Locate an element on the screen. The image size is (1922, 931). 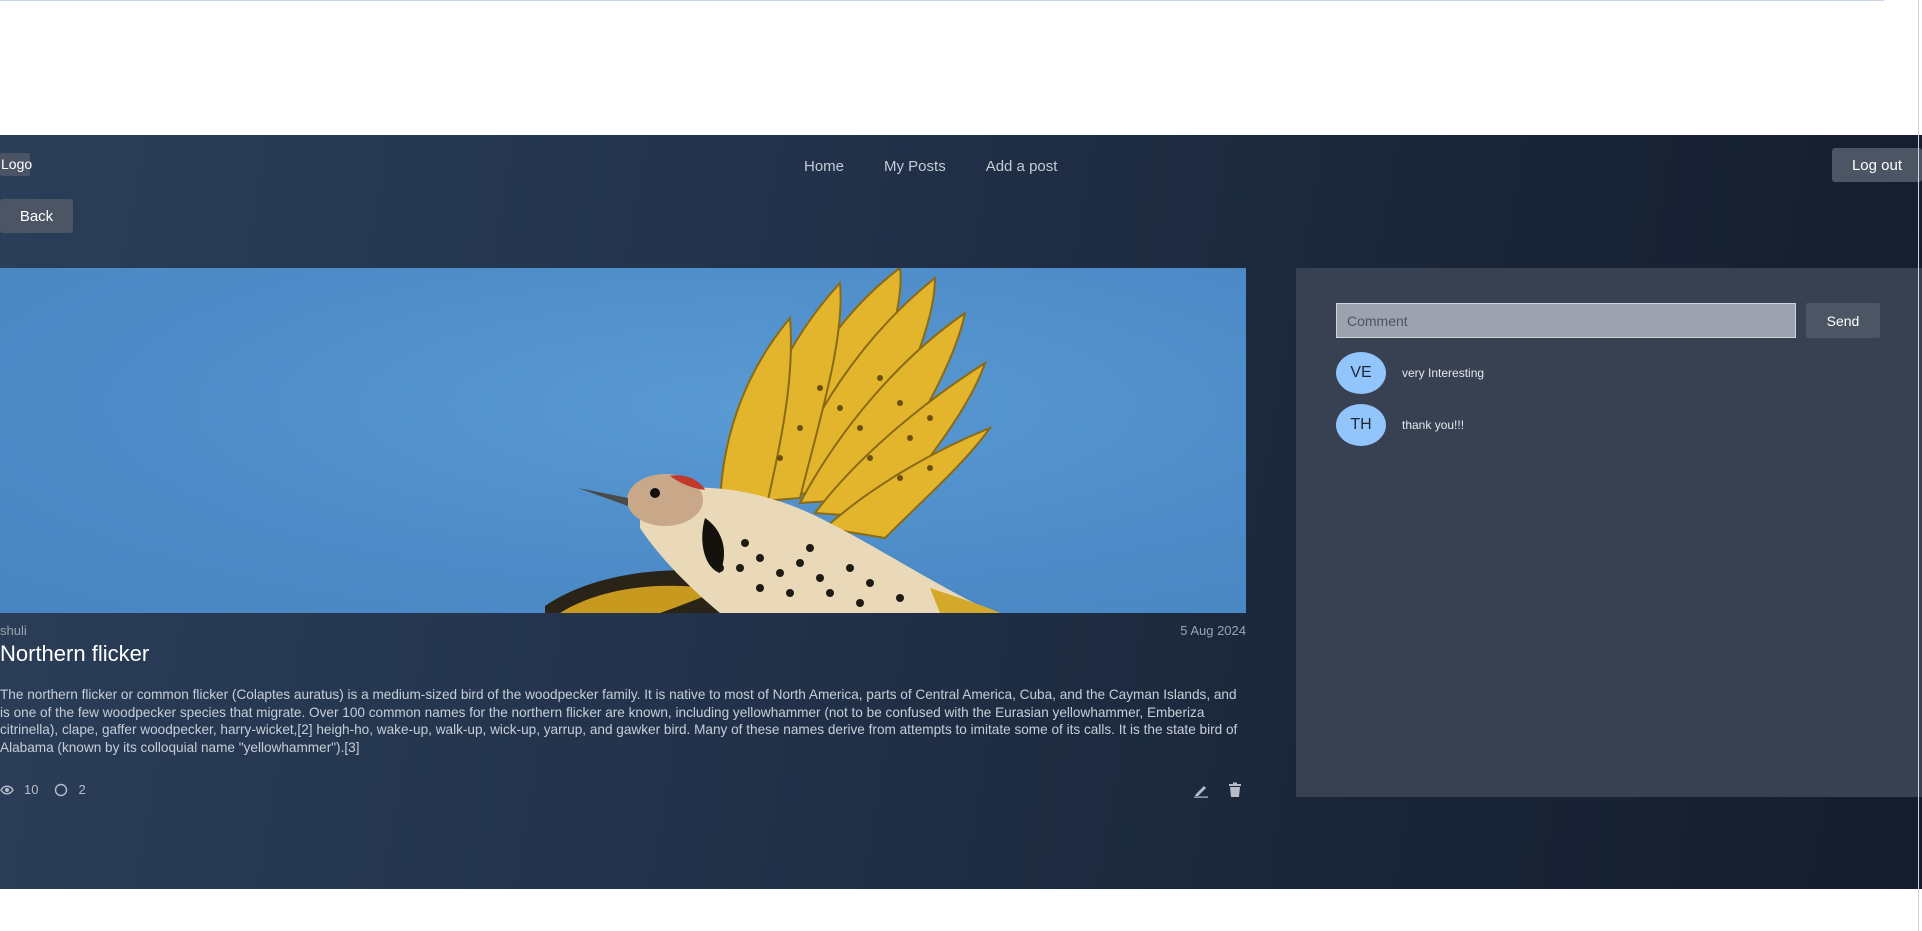
top-divider is located at coordinates (942, 0).